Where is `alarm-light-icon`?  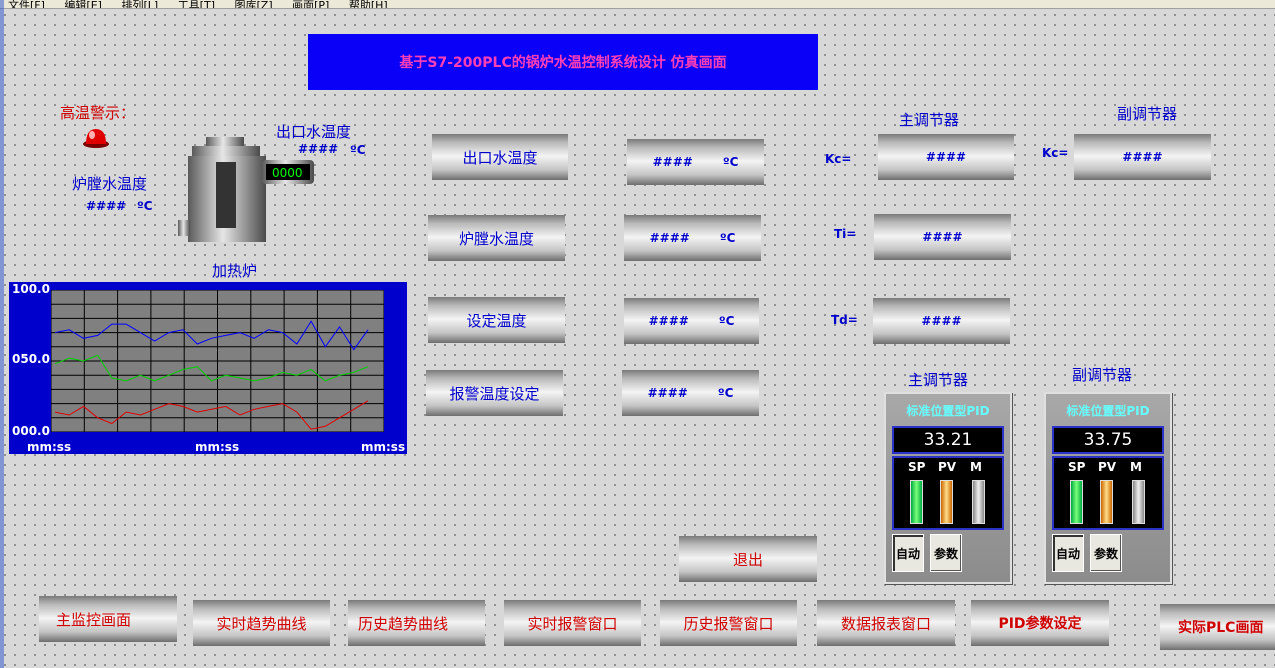 alarm-light-icon is located at coordinates (96, 138).